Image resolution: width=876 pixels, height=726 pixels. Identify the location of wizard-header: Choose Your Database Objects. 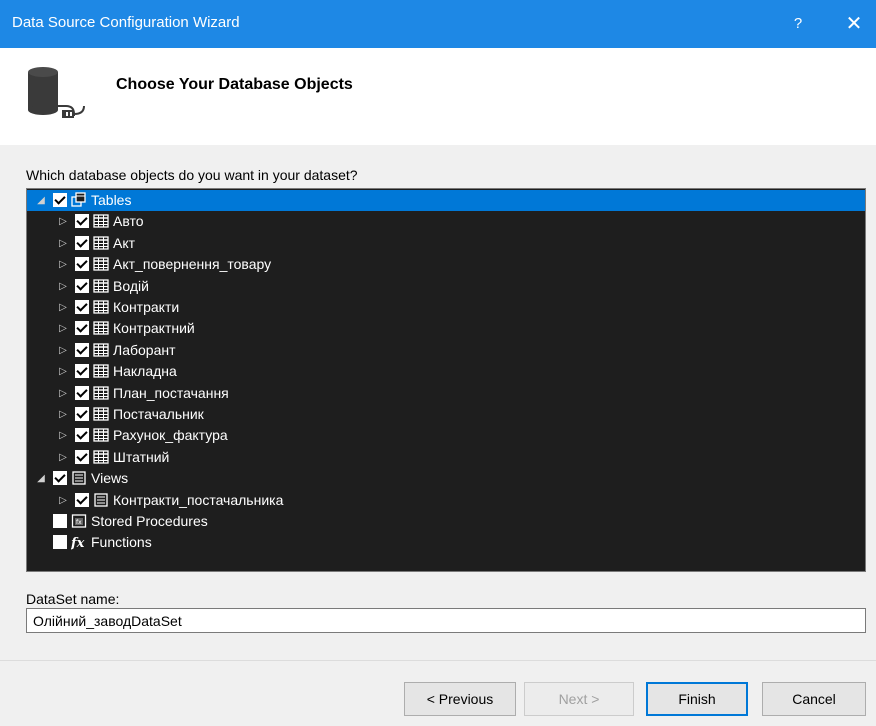
(438, 96).